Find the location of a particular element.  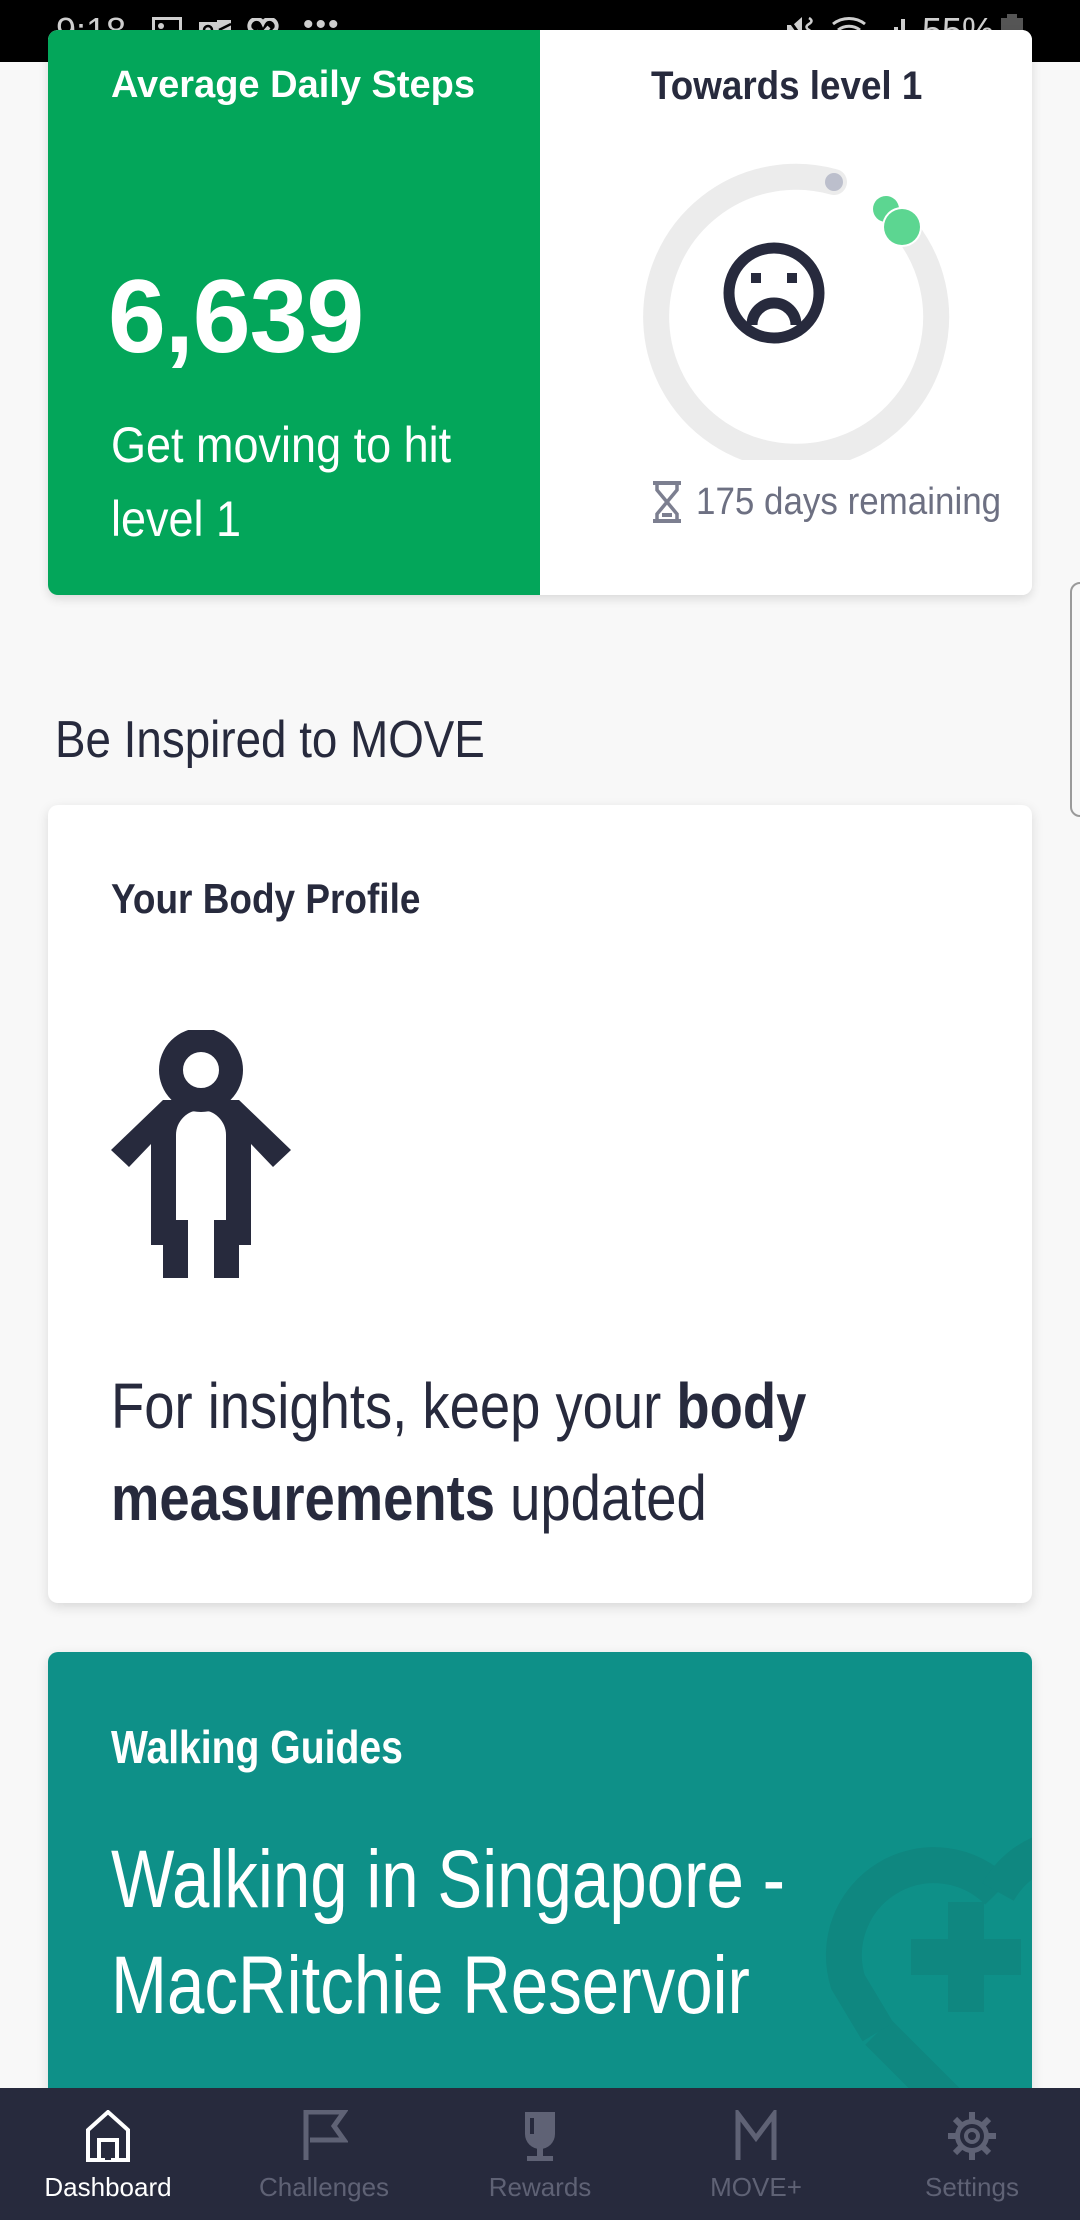

body-text-bold-body: body is located at coordinates (741, 1406).